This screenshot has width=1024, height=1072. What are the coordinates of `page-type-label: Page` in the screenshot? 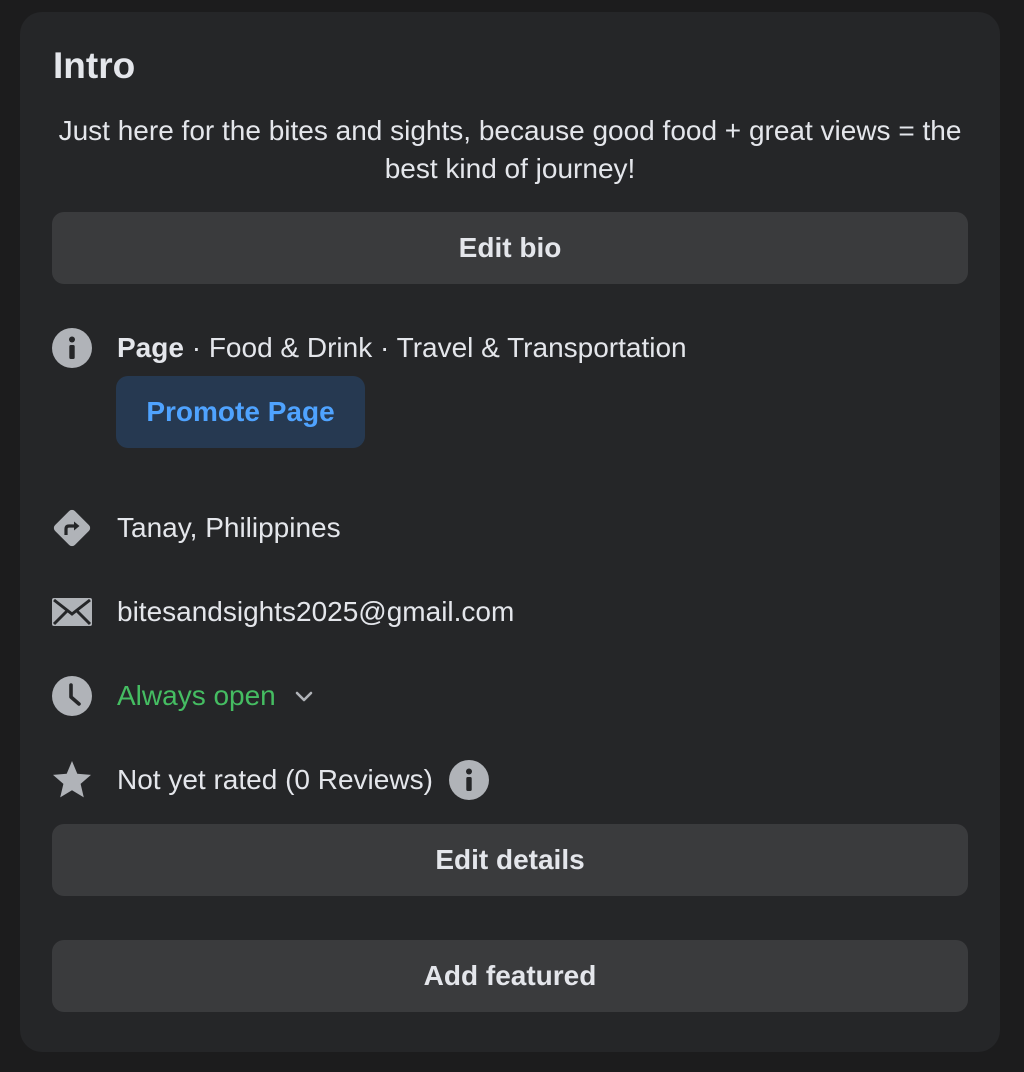 It's located at (150, 347).